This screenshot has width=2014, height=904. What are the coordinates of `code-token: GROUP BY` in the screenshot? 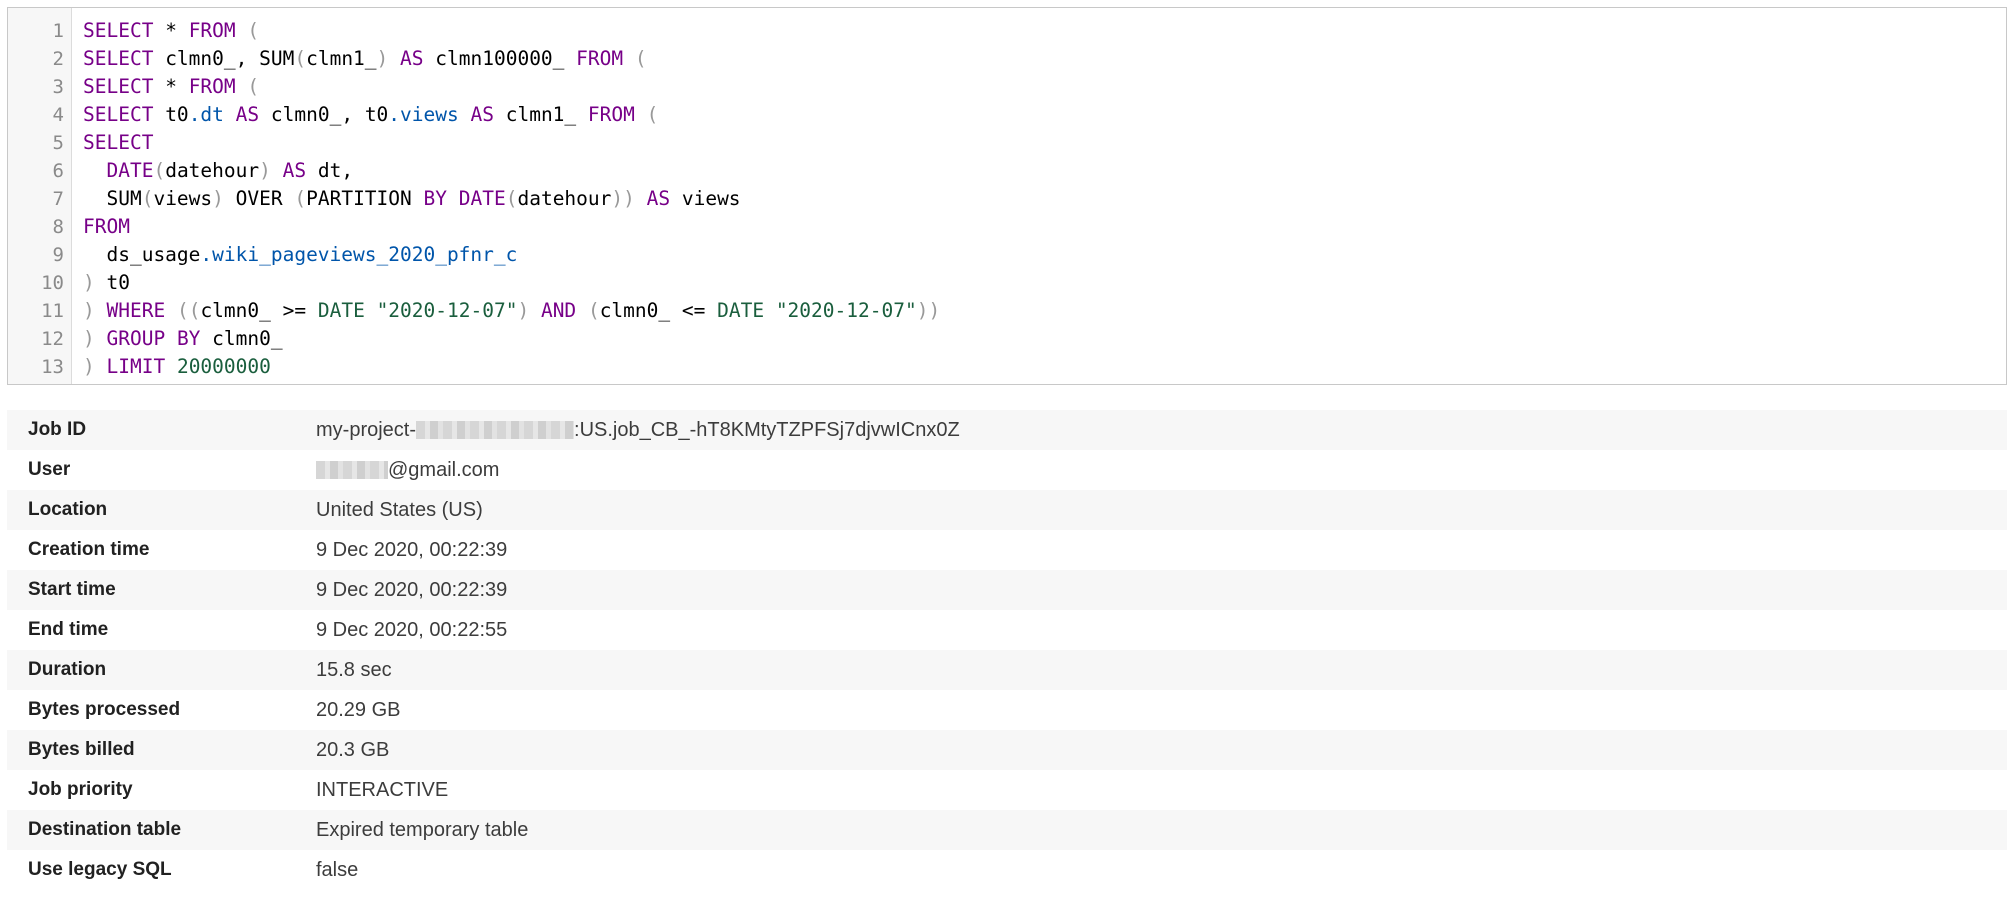 It's located at (153, 338).